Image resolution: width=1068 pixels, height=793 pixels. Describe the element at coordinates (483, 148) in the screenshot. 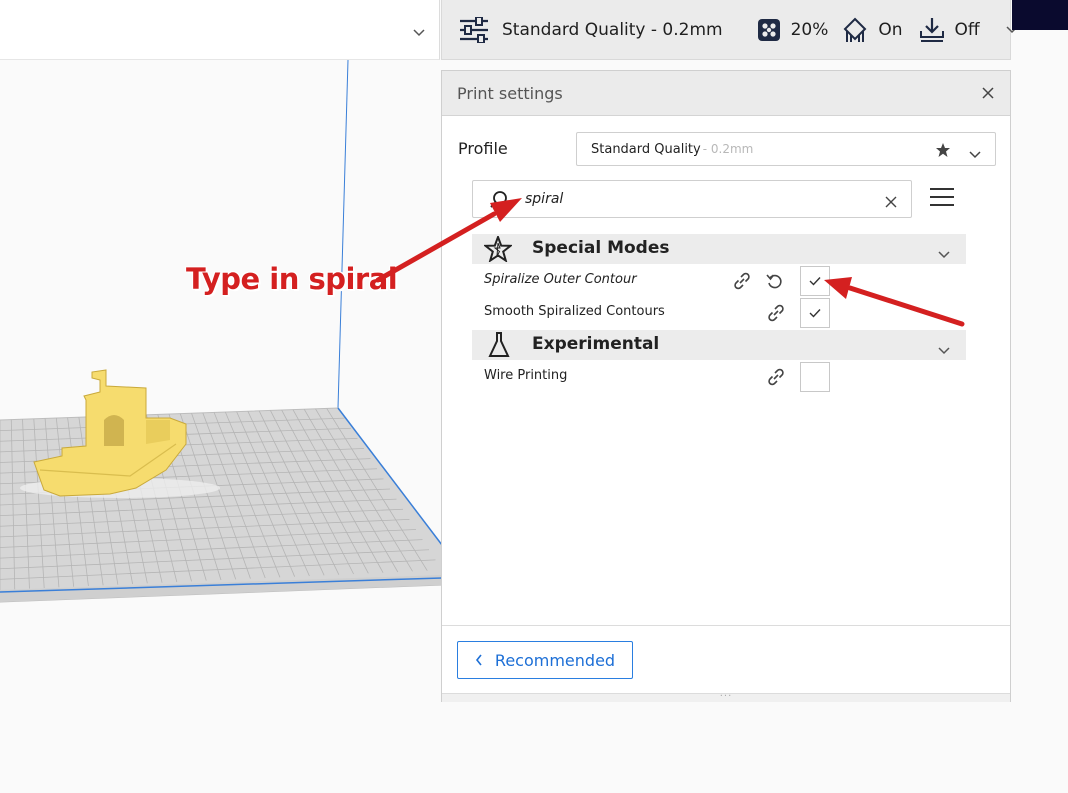

I see `profile-label: Profile` at that location.